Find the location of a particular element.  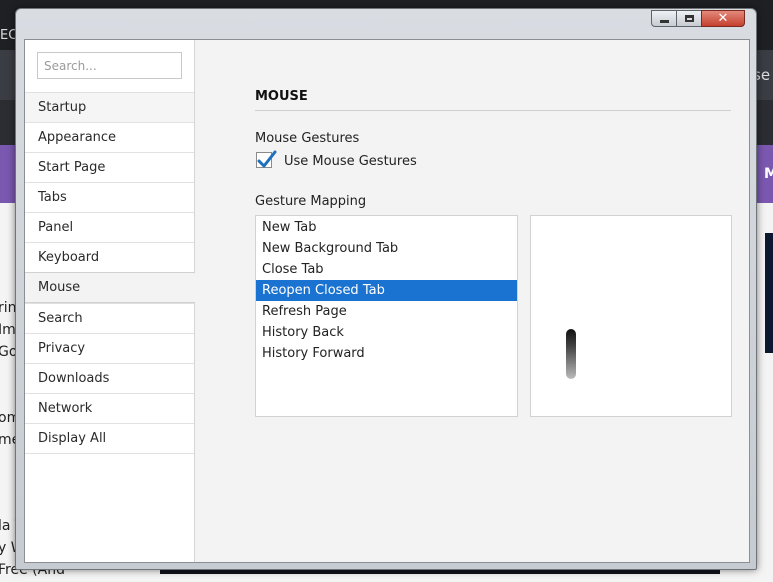

list-item: Close Tab is located at coordinates (386, 269).